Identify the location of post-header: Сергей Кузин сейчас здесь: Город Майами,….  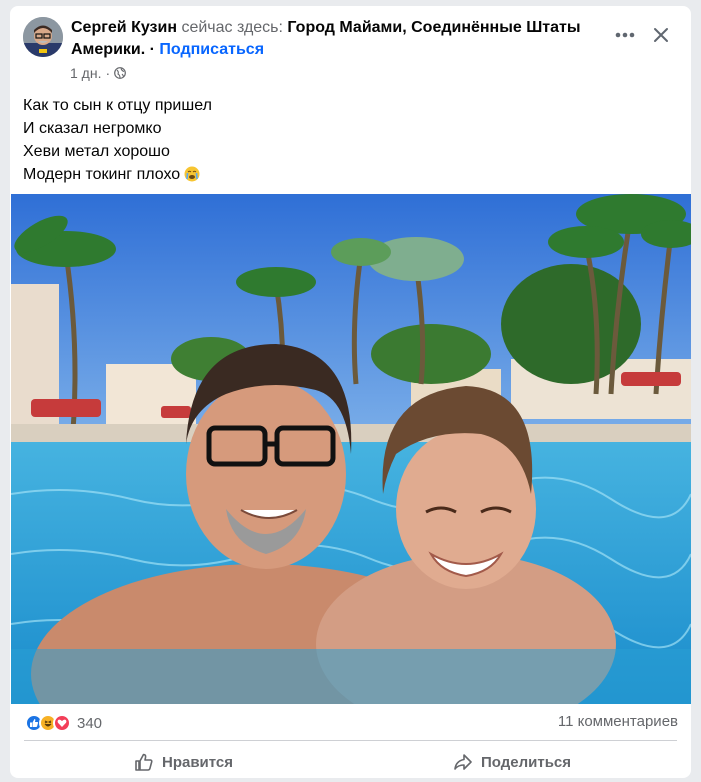
(336, 39).